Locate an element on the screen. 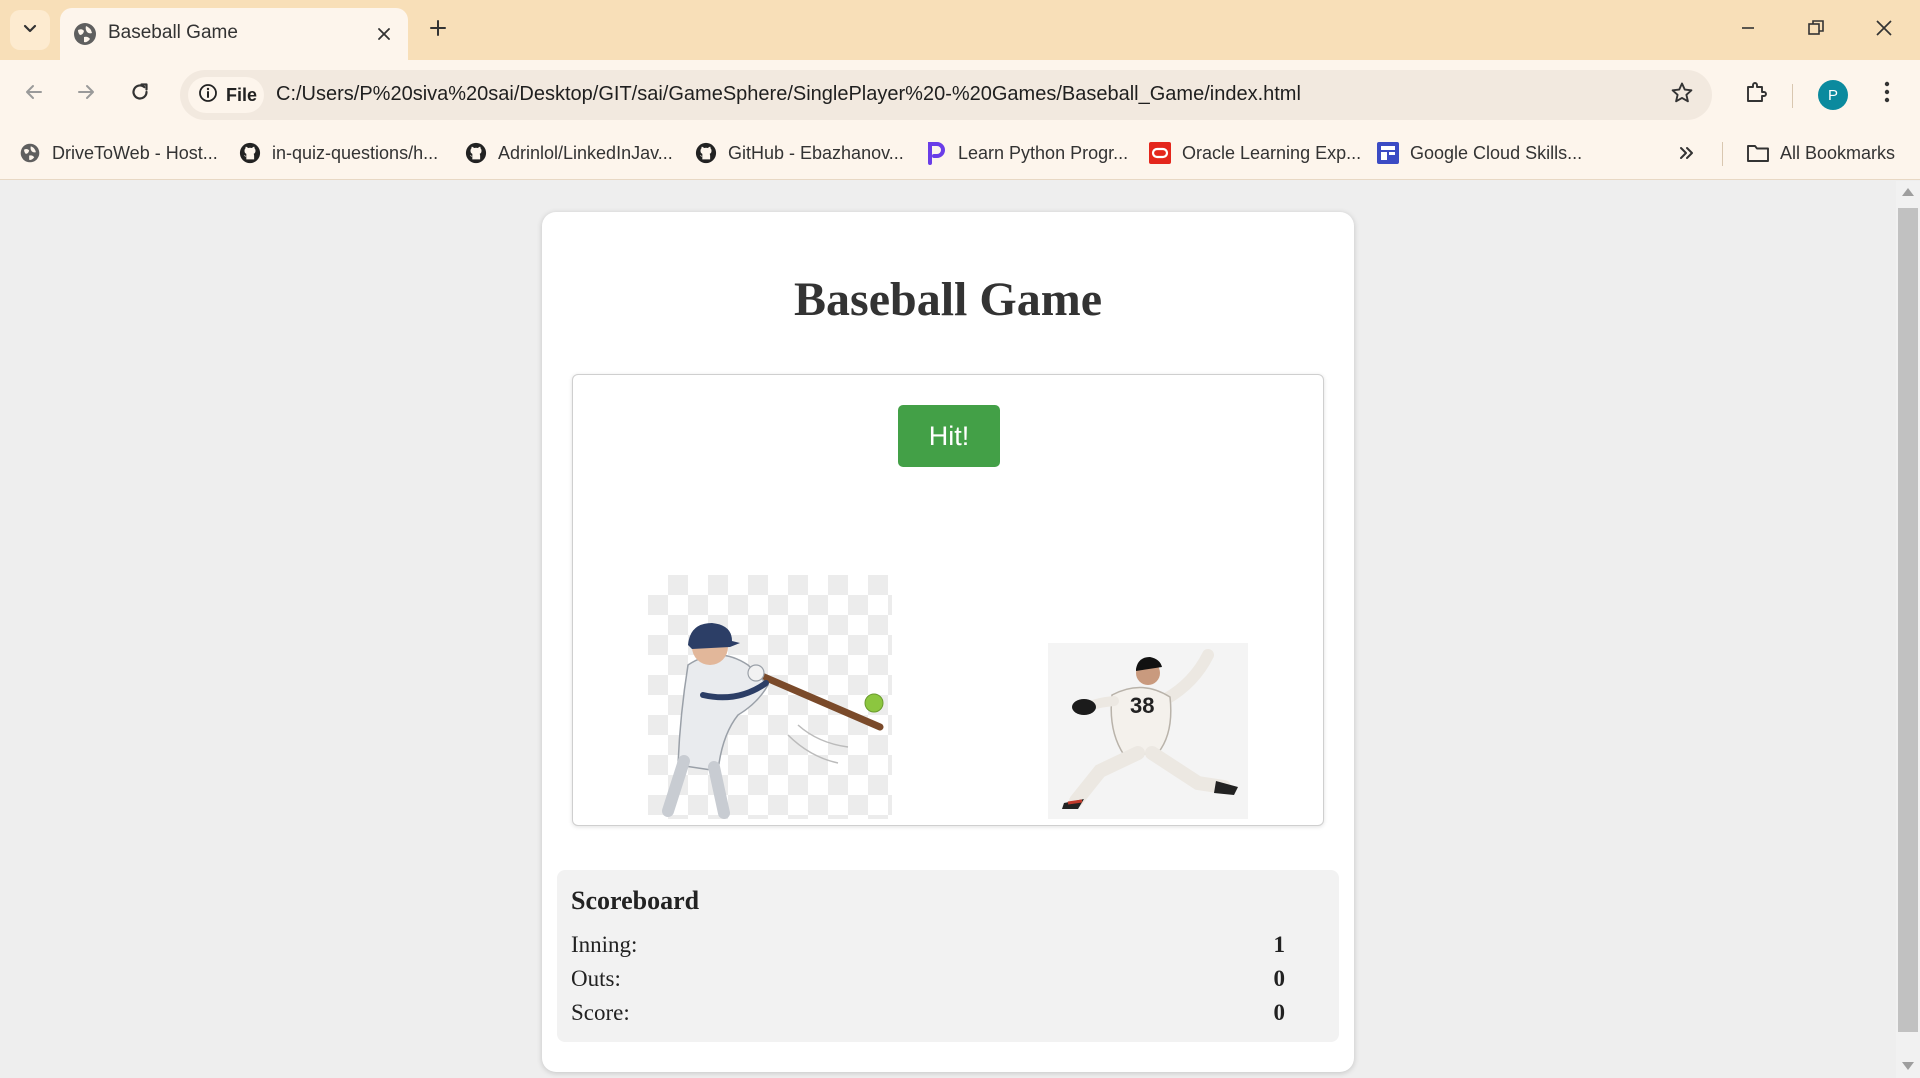 Image resolution: width=1920 pixels, height=1078 pixels. more-vertical-icon is located at coordinates (1887, 94).